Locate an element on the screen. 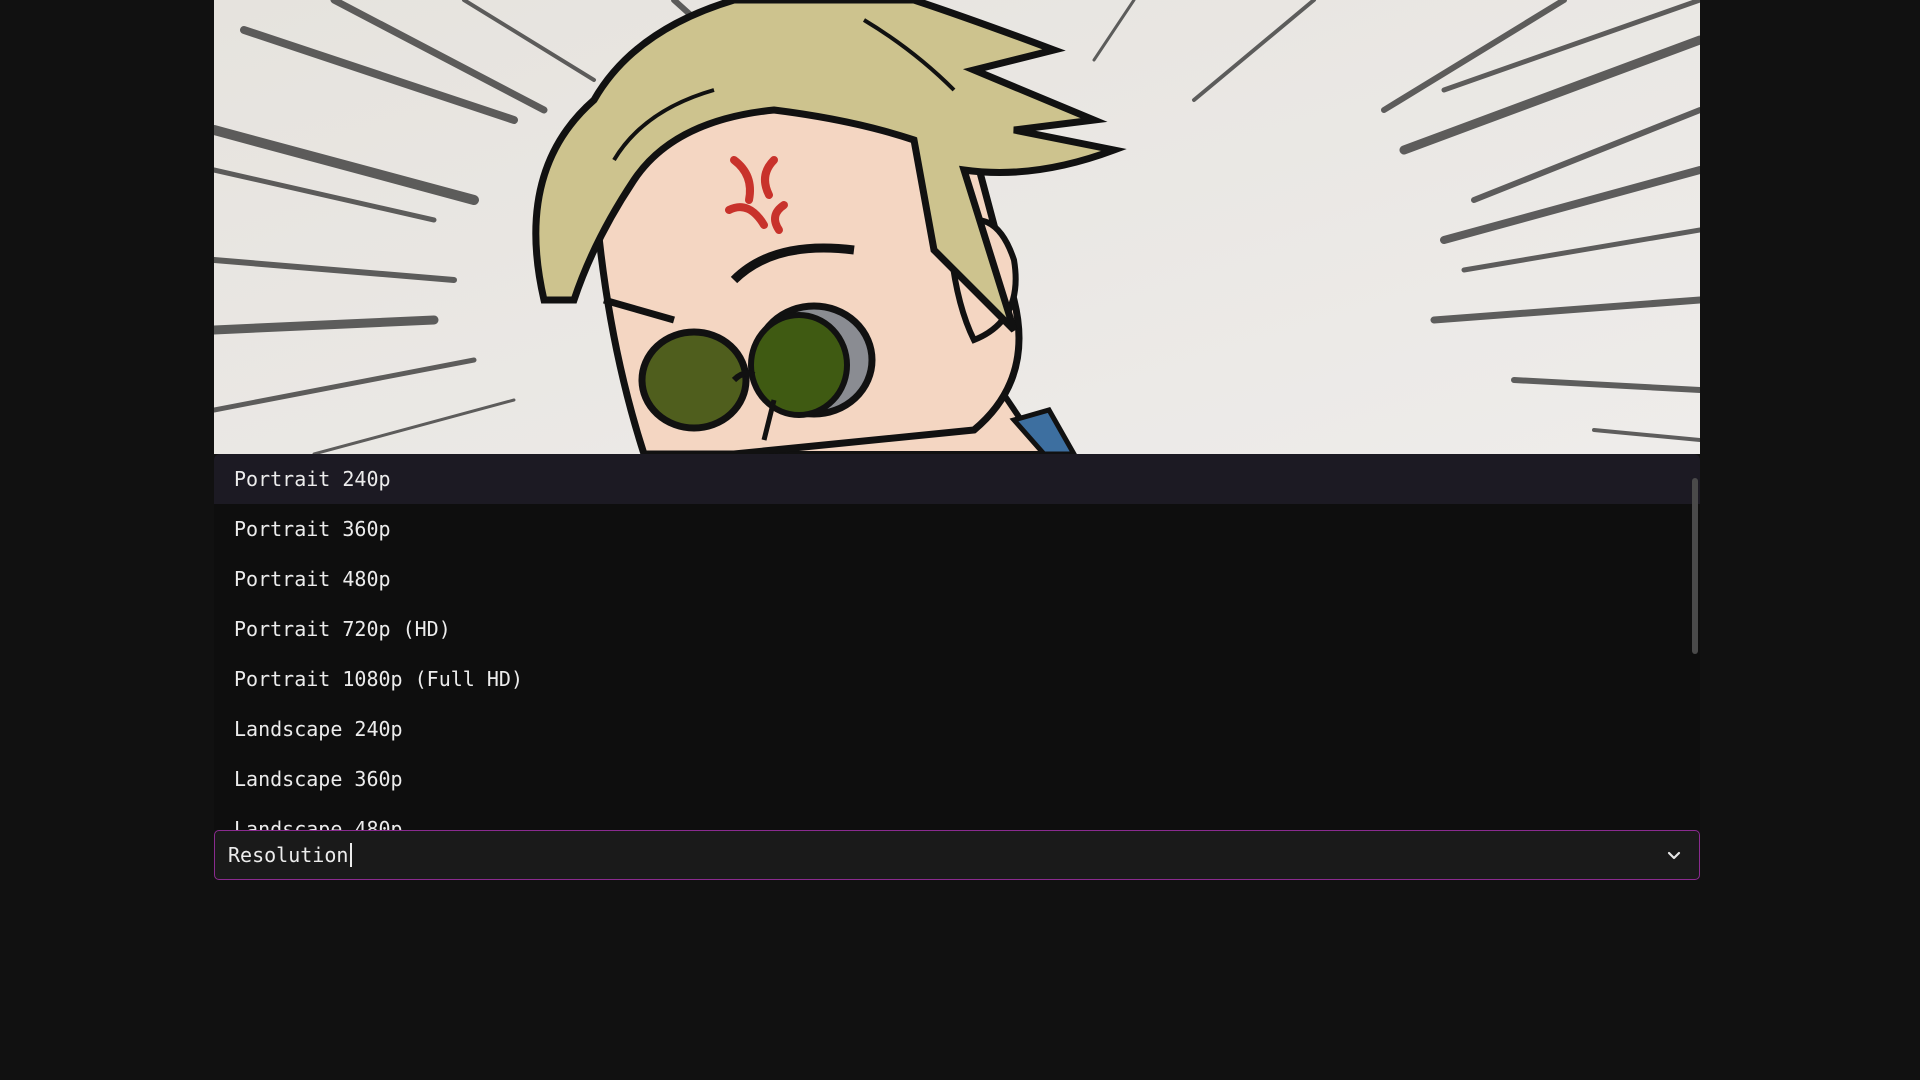 The height and width of the screenshot is (1080, 1920). dropdown-scrollbar is located at coordinates (1695, 642).